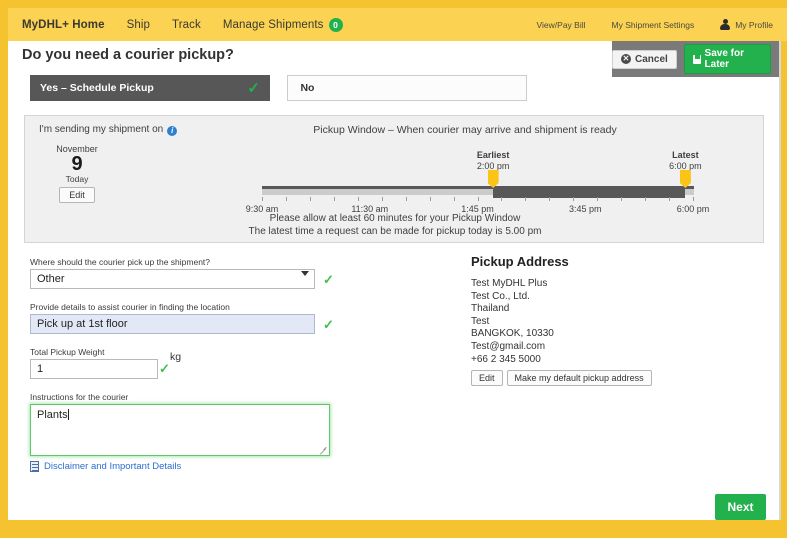  I want to click on courier-instructions-wrap: Plants, so click(185, 430).